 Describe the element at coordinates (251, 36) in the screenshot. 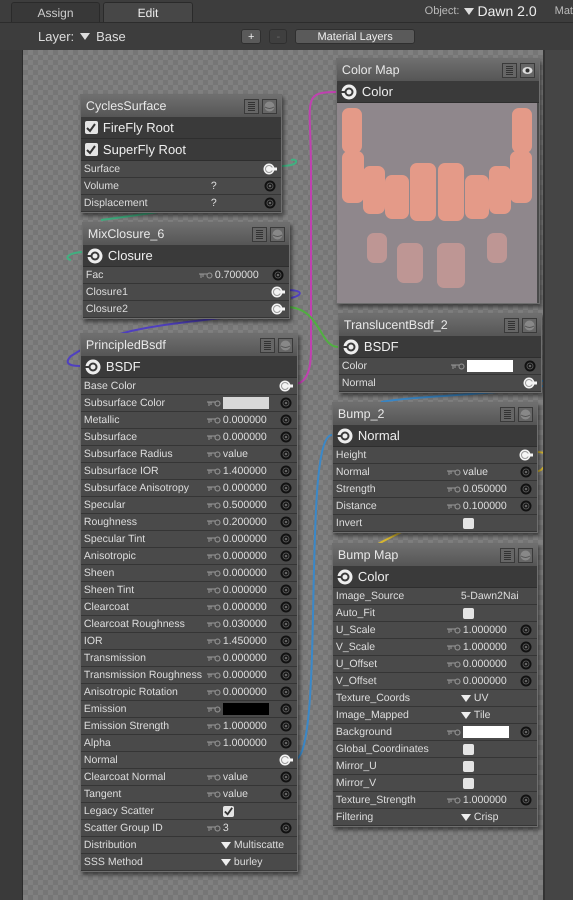

I see `toolbar-button: +` at that location.